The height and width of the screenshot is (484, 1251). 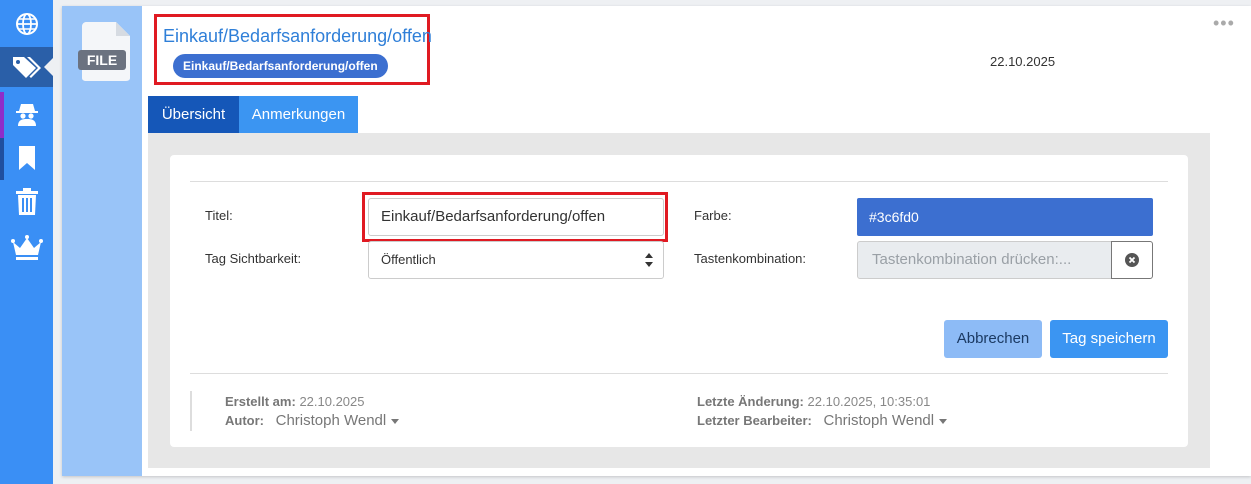 I want to click on globe-icon, so click(x=26, y=24).